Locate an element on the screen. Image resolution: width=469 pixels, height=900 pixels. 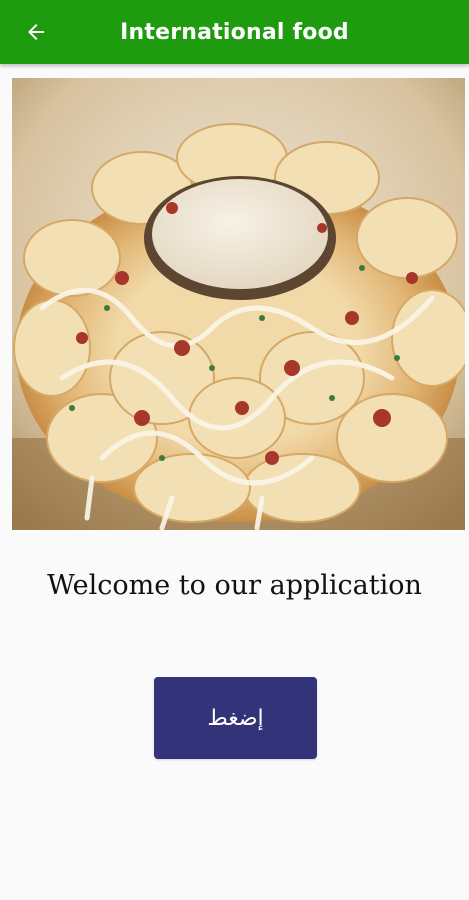
press-button: إضغط is located at coordinates (235, 718).